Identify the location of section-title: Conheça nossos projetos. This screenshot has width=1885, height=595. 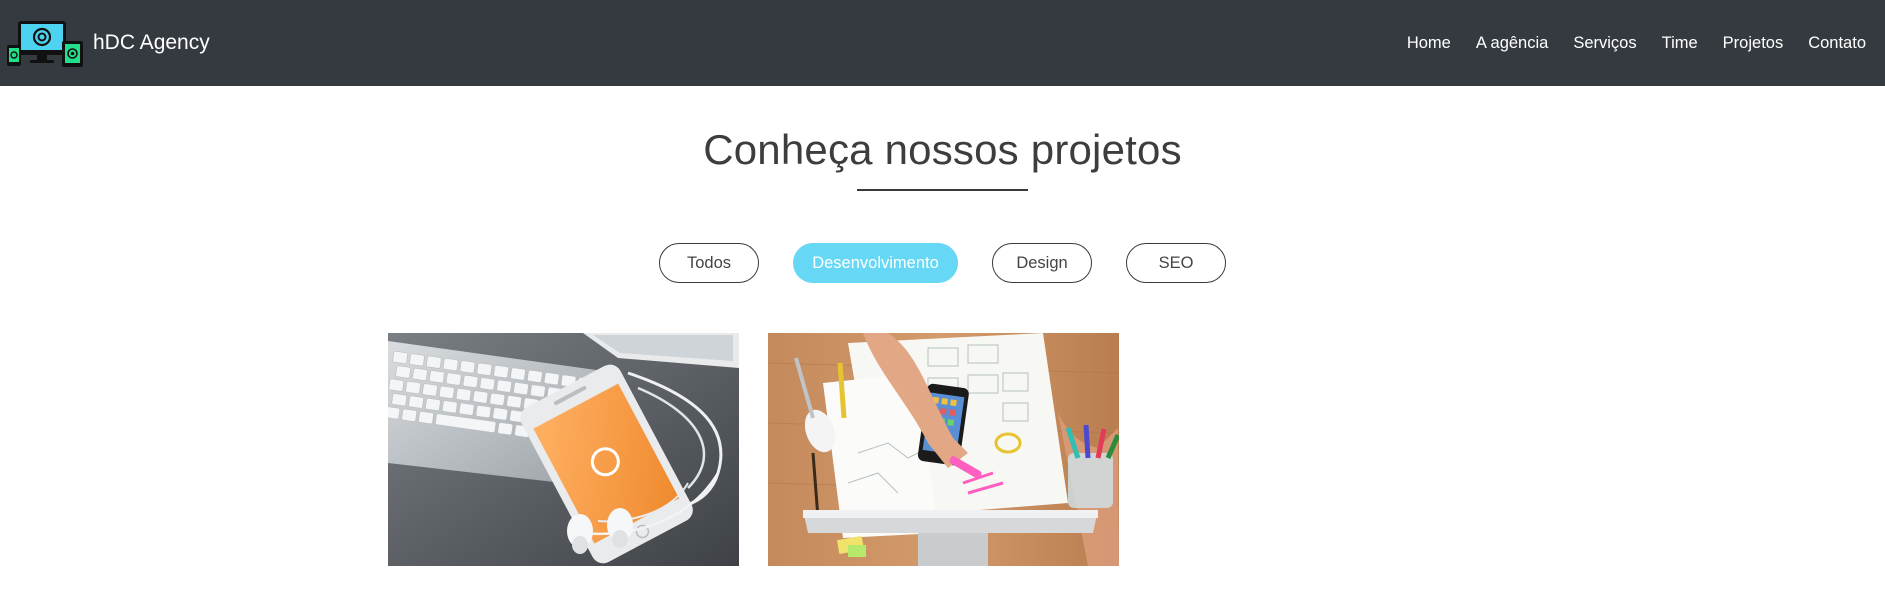
(942, 149).